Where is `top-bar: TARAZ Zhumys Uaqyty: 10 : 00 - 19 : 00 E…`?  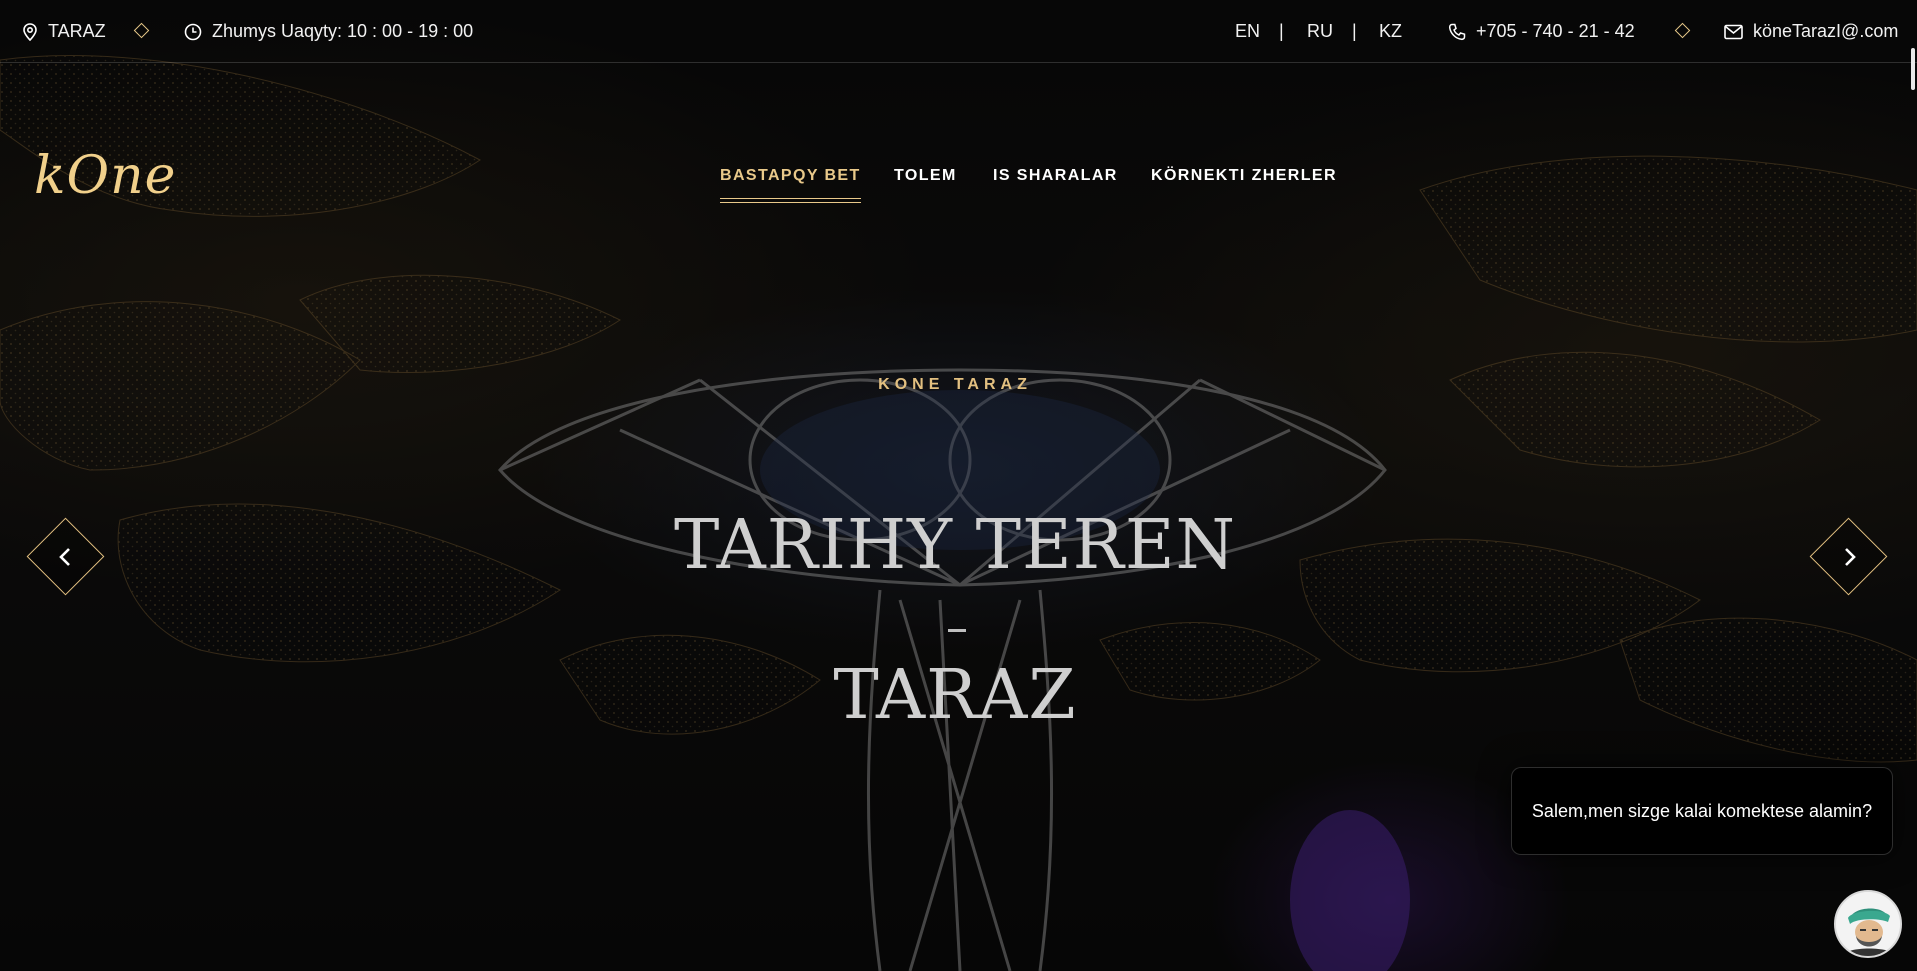 top-bar: TARAZ Zhumys Uaqyty: 10 : 00 - 19 : 00 E… is located at coordinates (958, 31).